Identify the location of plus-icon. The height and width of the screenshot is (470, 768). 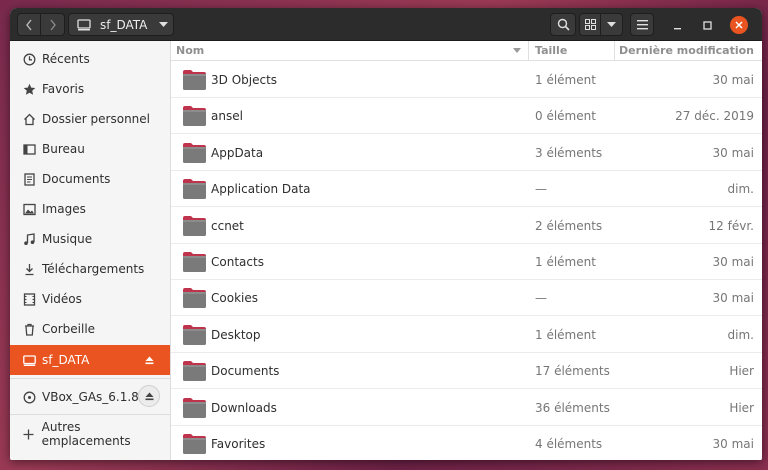
(29, 434).